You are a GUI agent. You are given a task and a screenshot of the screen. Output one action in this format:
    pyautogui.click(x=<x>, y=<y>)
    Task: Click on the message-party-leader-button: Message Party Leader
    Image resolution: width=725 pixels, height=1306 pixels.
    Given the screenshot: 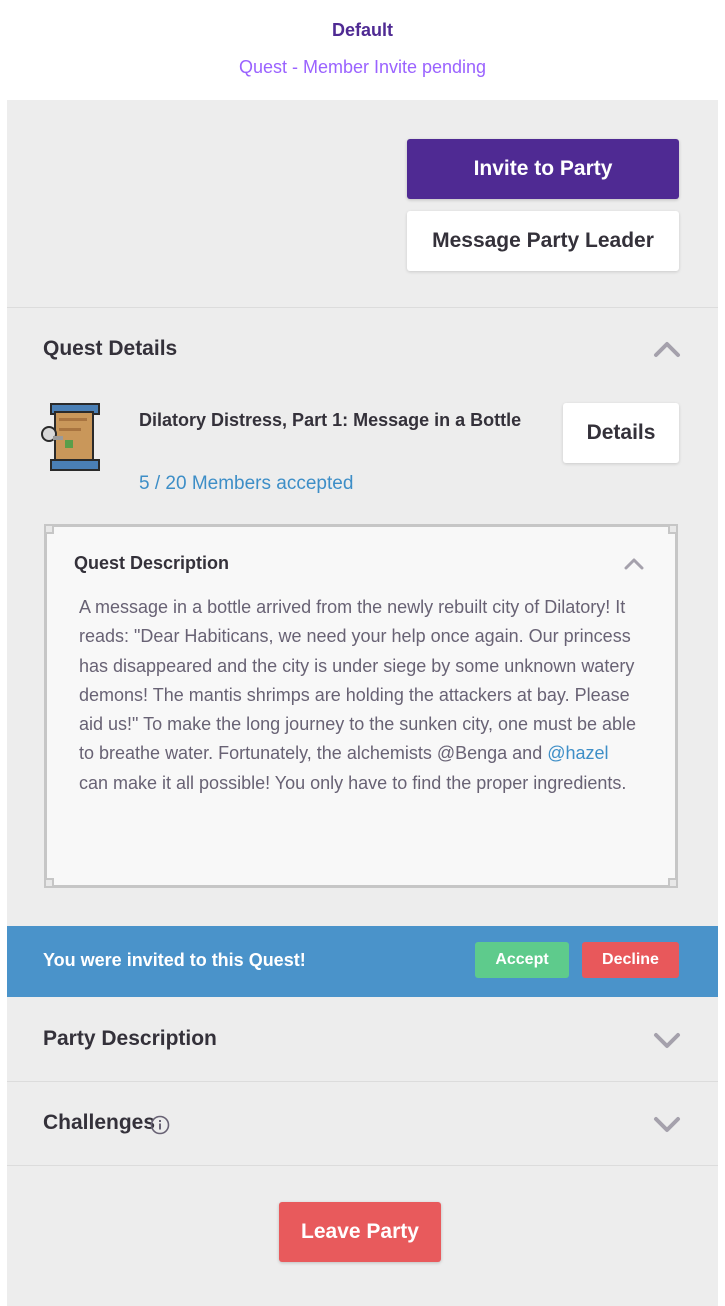 What is the action you would take?
    pyautogui.click(x=543, y=241)
    